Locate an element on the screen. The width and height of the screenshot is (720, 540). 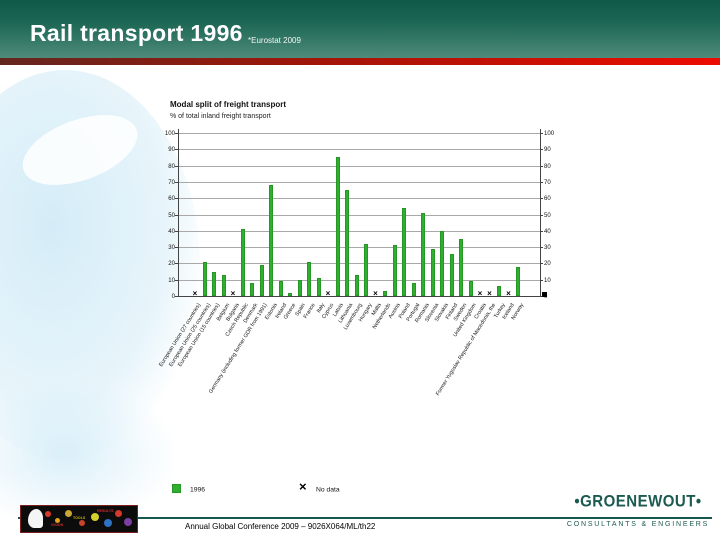
chart-corner-marker is located at coordinates (544, 294).